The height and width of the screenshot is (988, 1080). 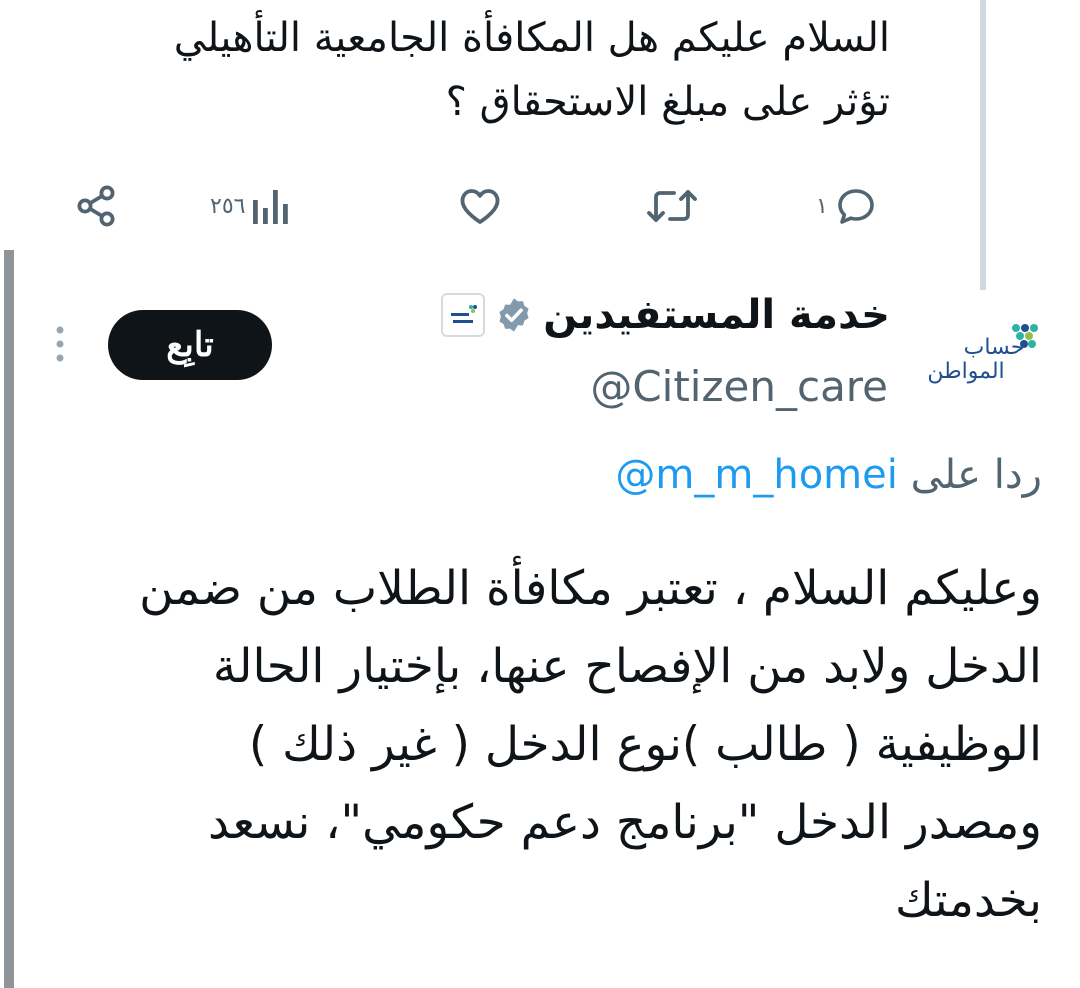 I want to click on retweet-button, so click(x=672, y=206).